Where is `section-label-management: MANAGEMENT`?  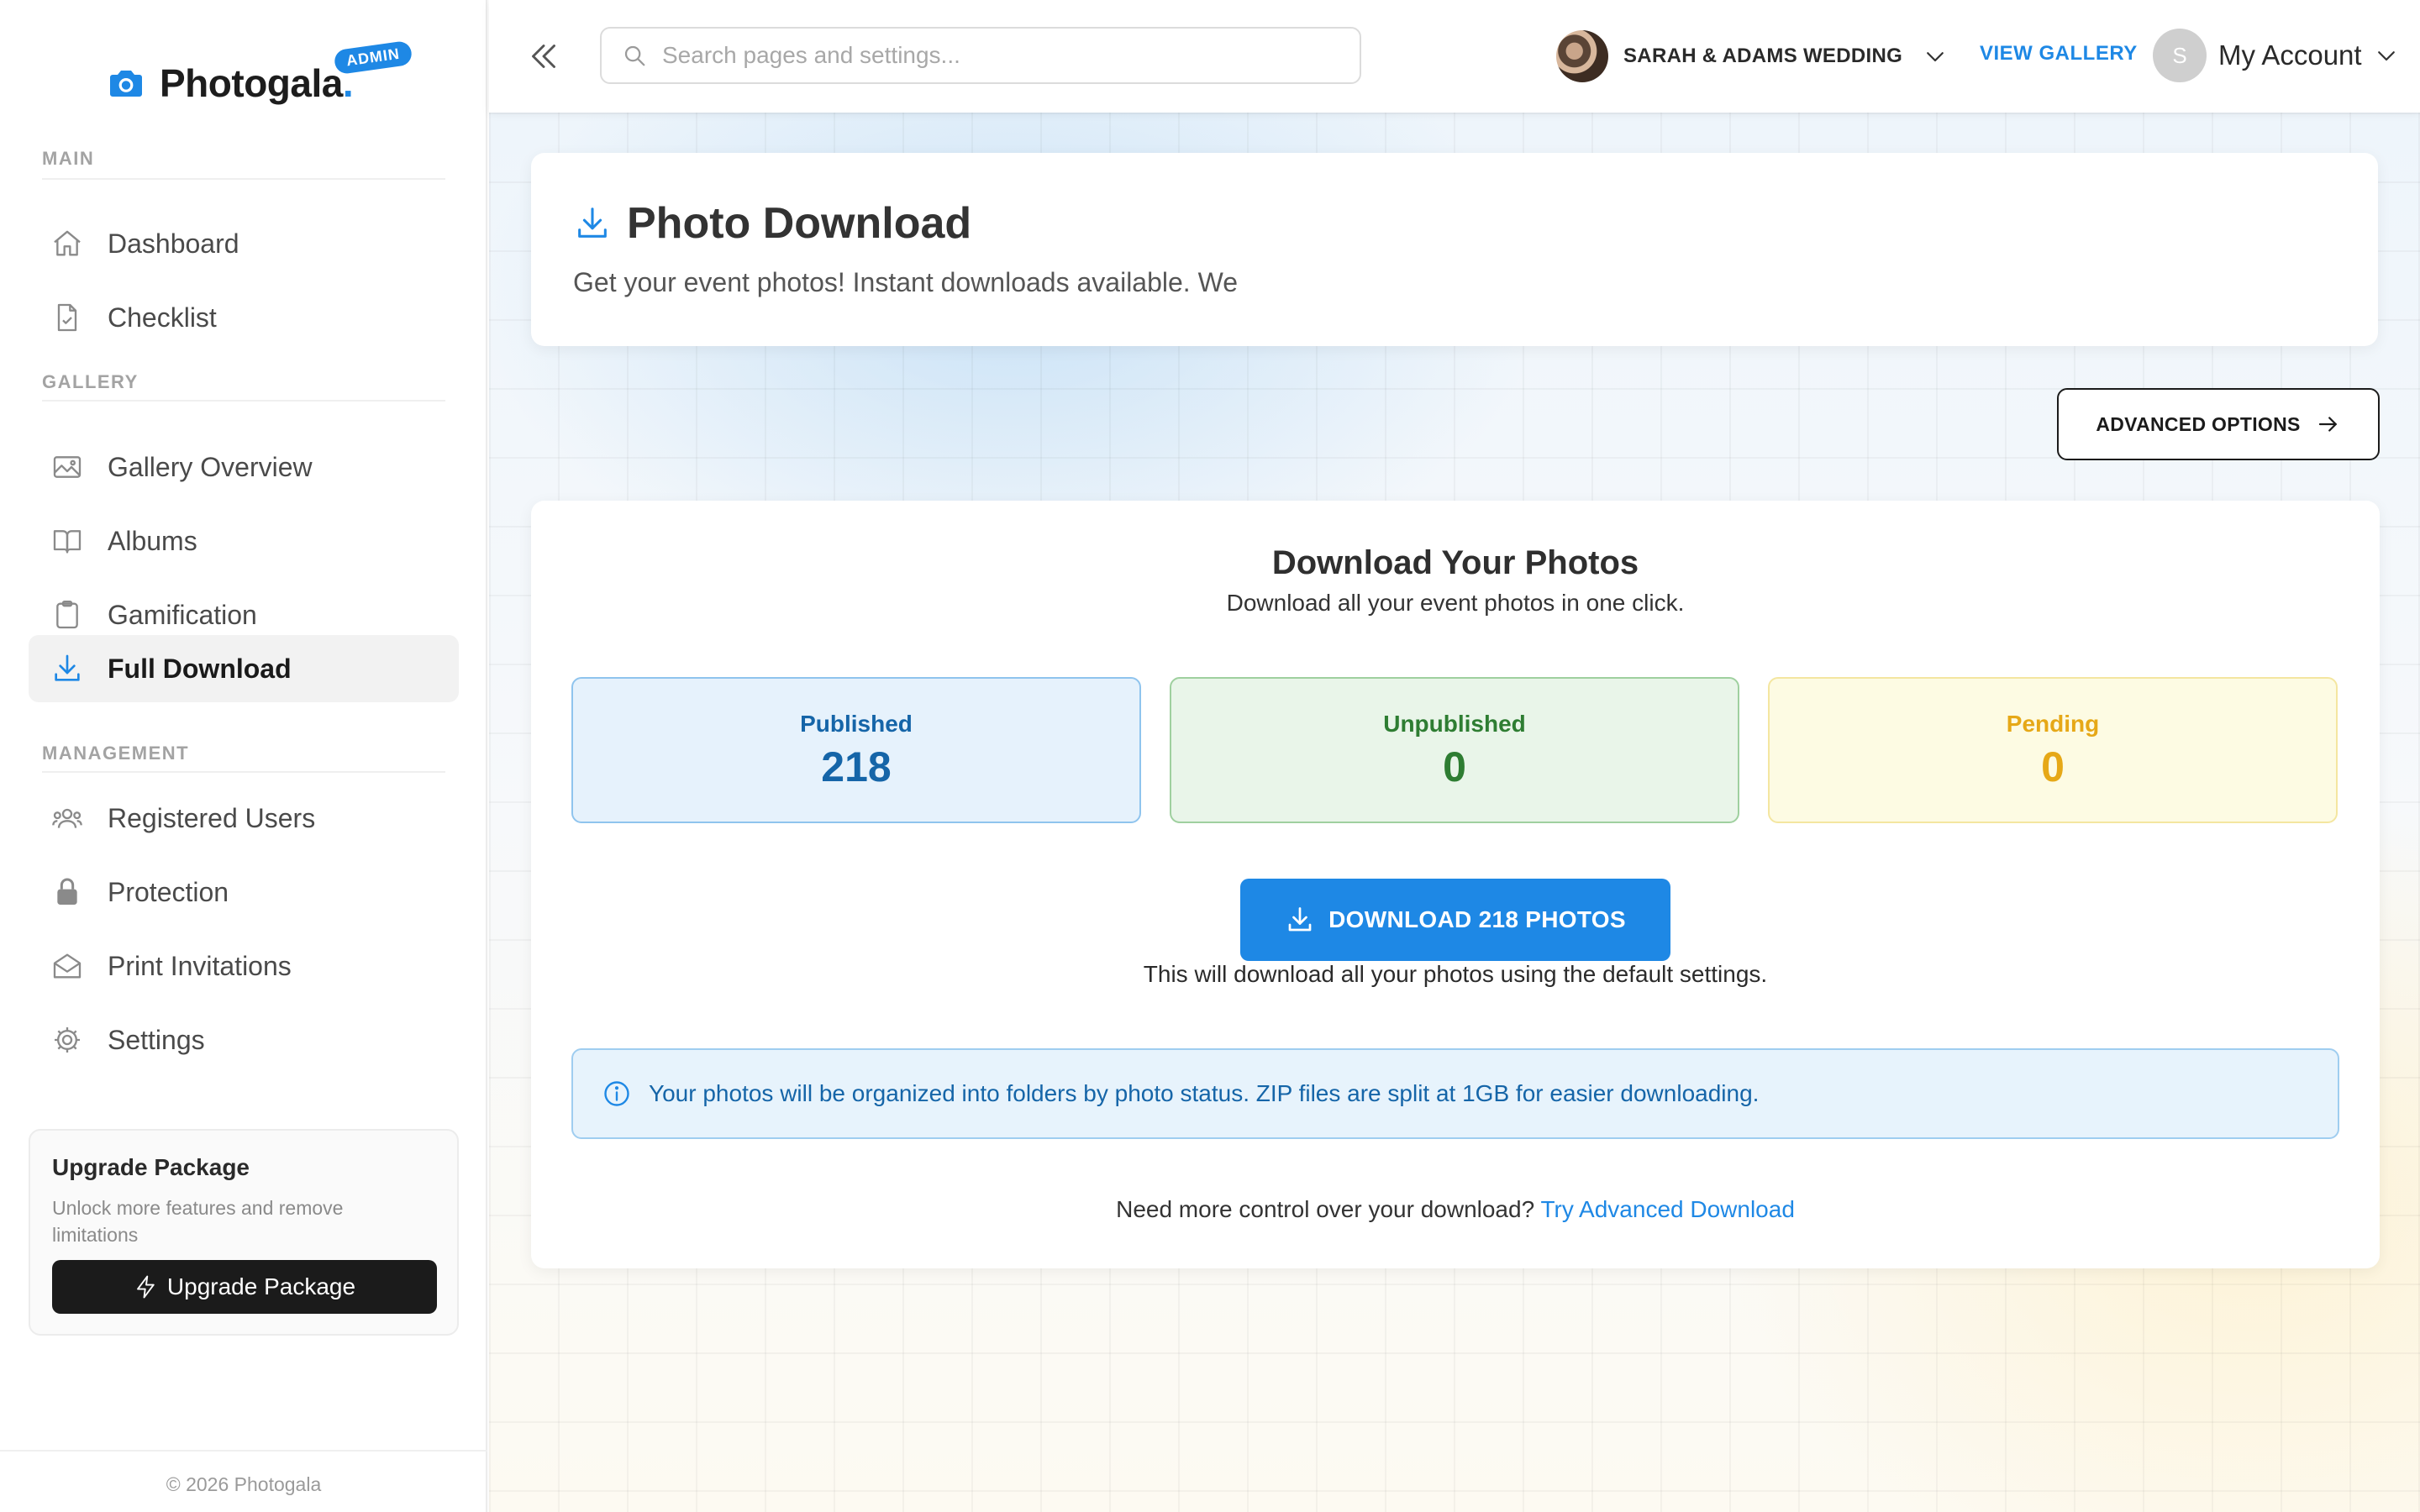
section-label-management: MANAGEMENT is located at coordinates (116, 753).